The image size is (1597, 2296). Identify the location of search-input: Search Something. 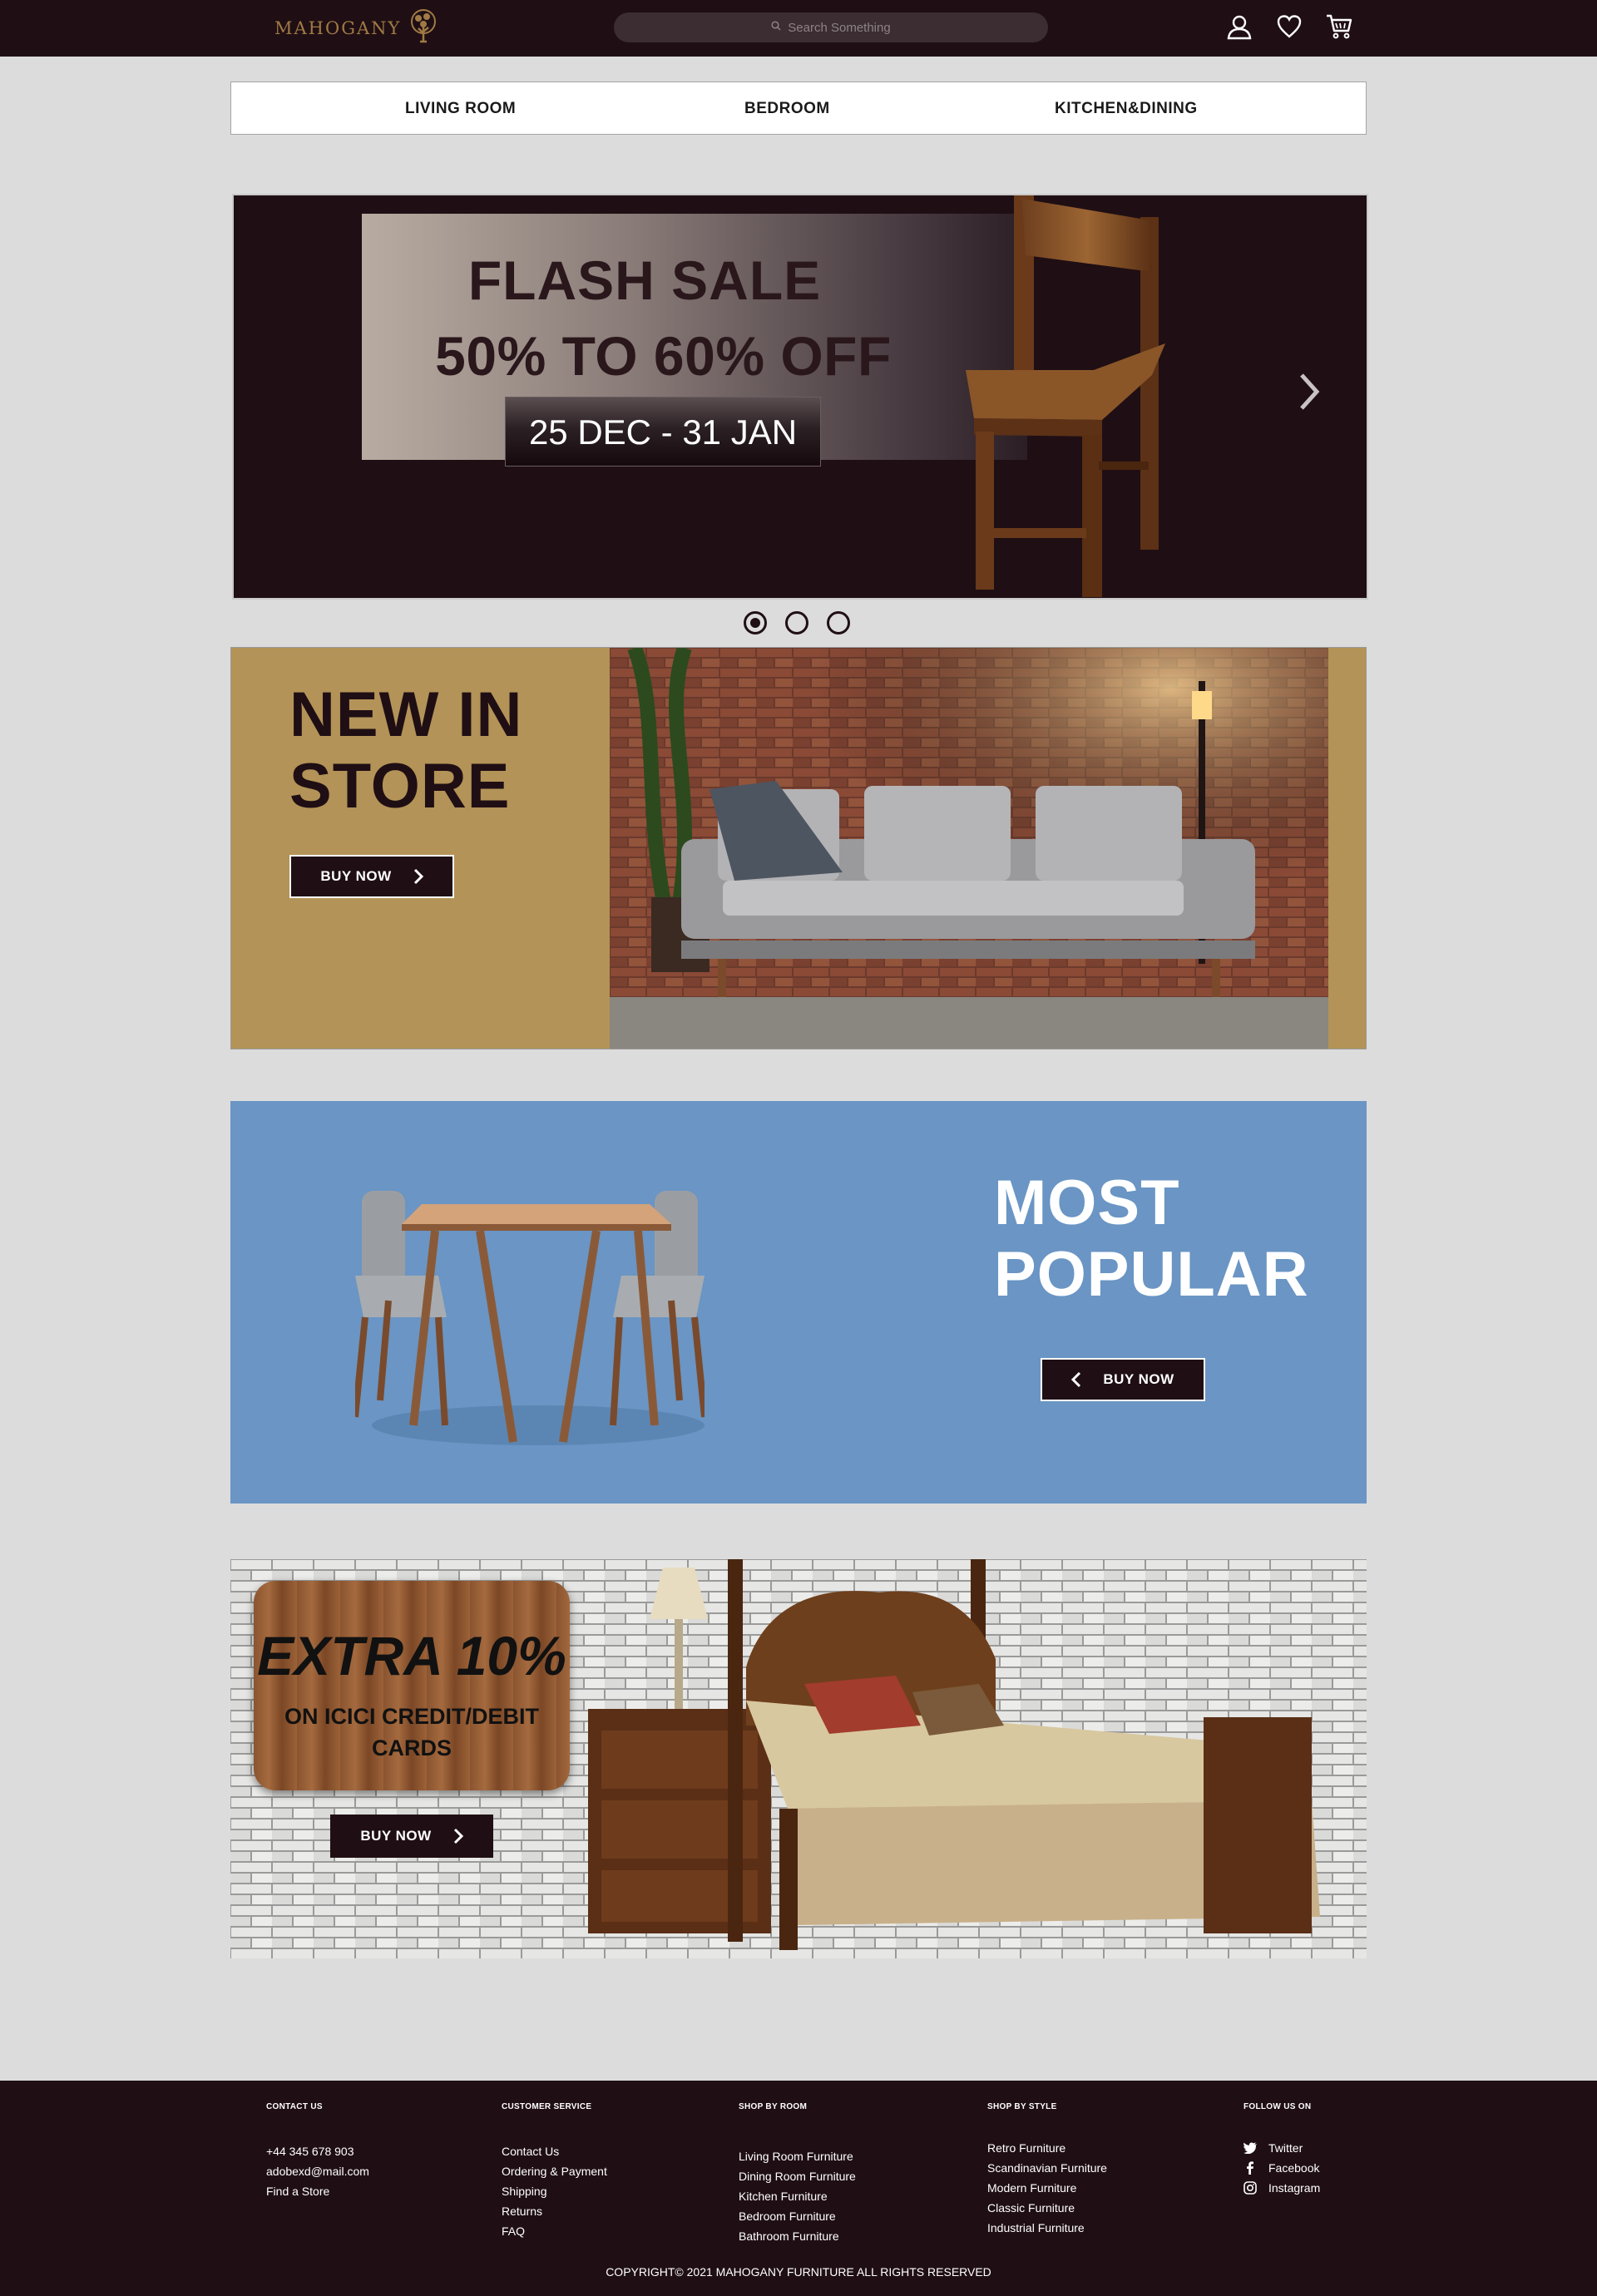
(831, 27).